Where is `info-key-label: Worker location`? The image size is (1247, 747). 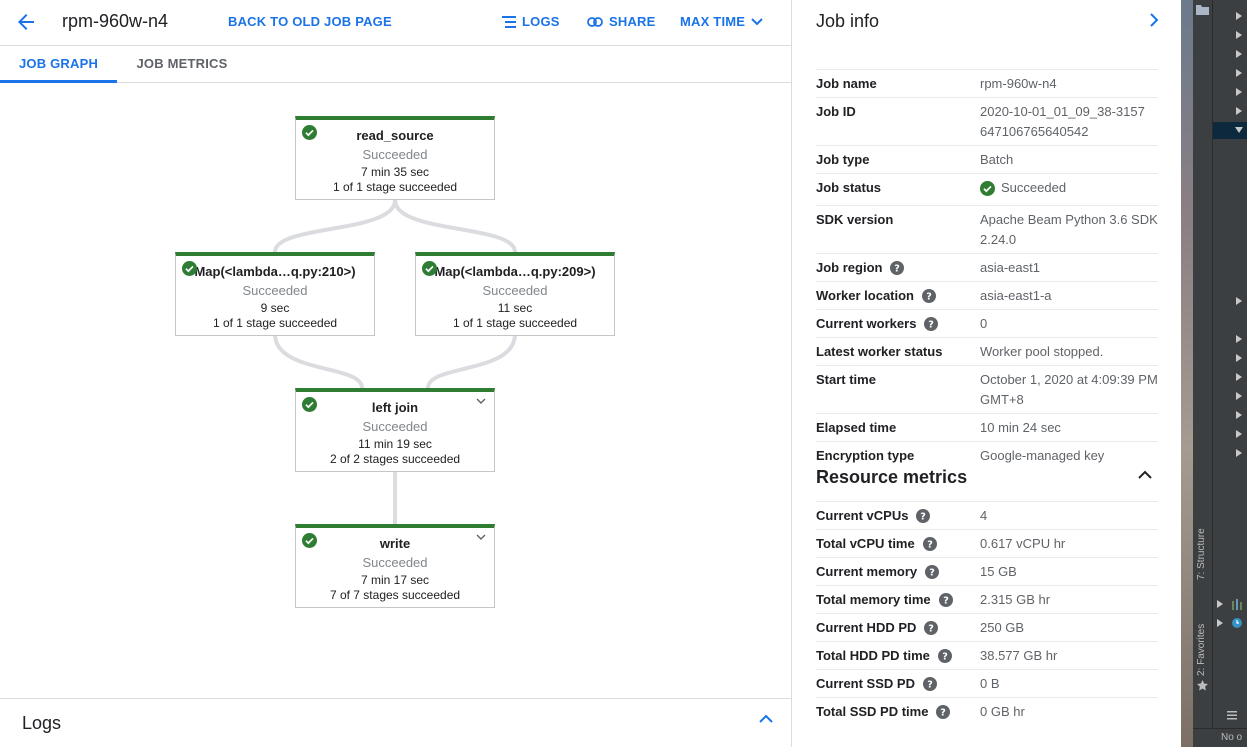
info-key-label: Worker location is located at coordinates (865, 295).